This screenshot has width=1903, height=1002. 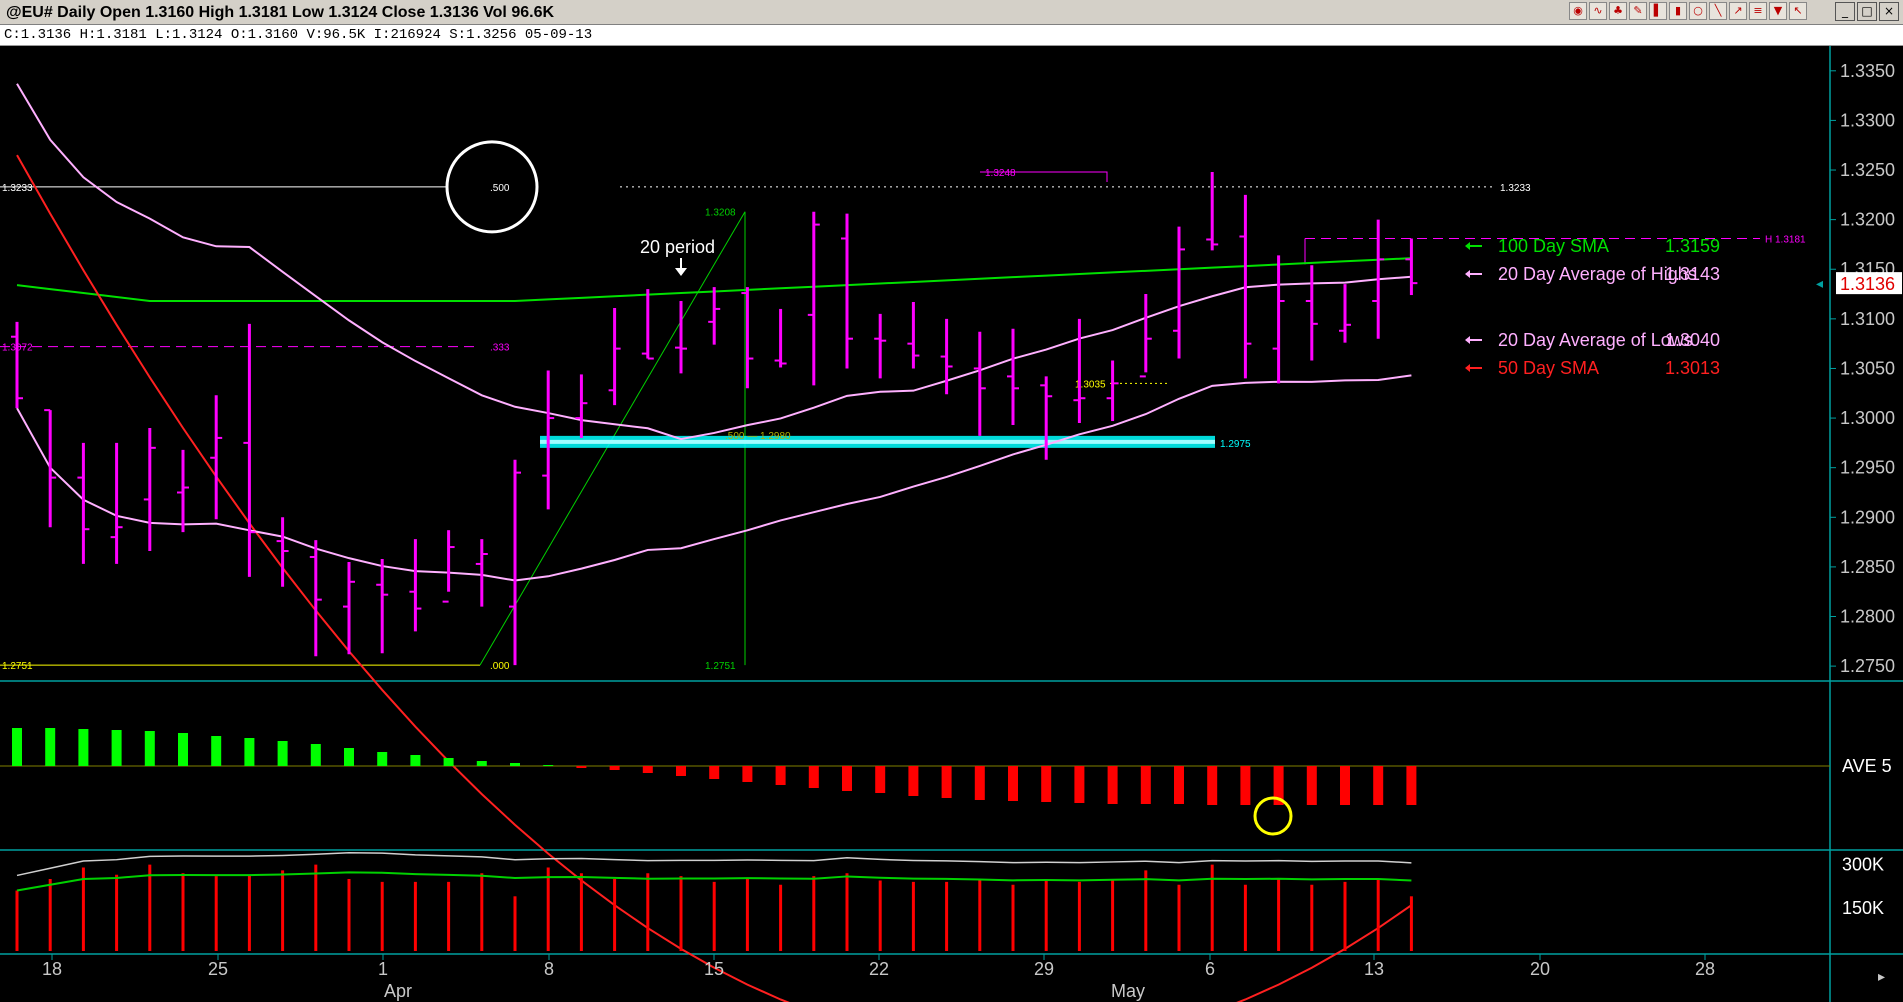 What do you see at coordinates (398, 991) in the screenshot?
I see `month-label: Apr` at bounding box center [398, 991].